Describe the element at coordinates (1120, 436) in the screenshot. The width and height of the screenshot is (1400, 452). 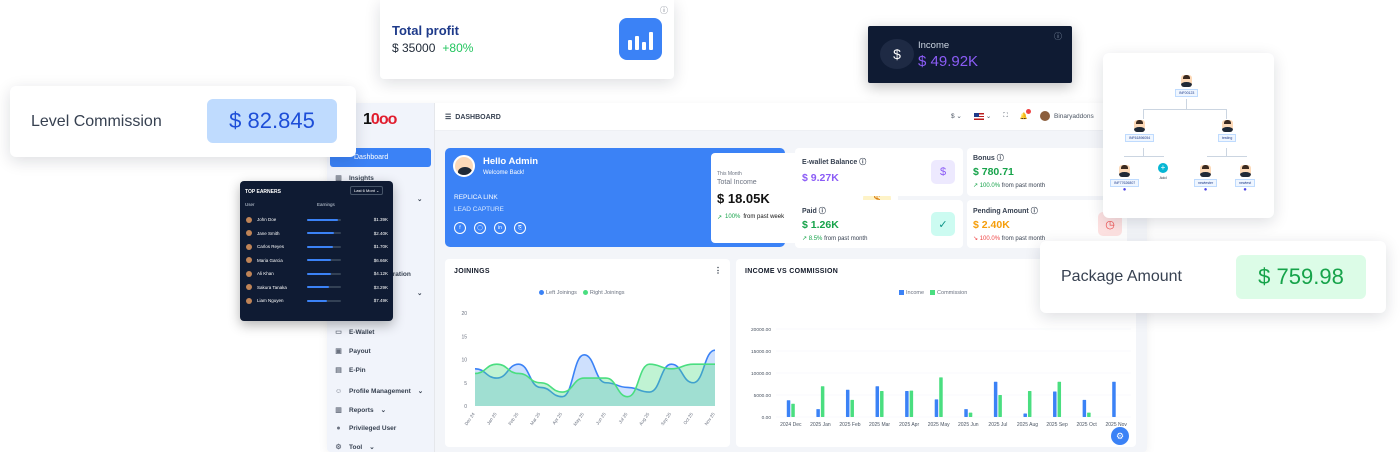
I see `settings-fab: ⚙` at that location.